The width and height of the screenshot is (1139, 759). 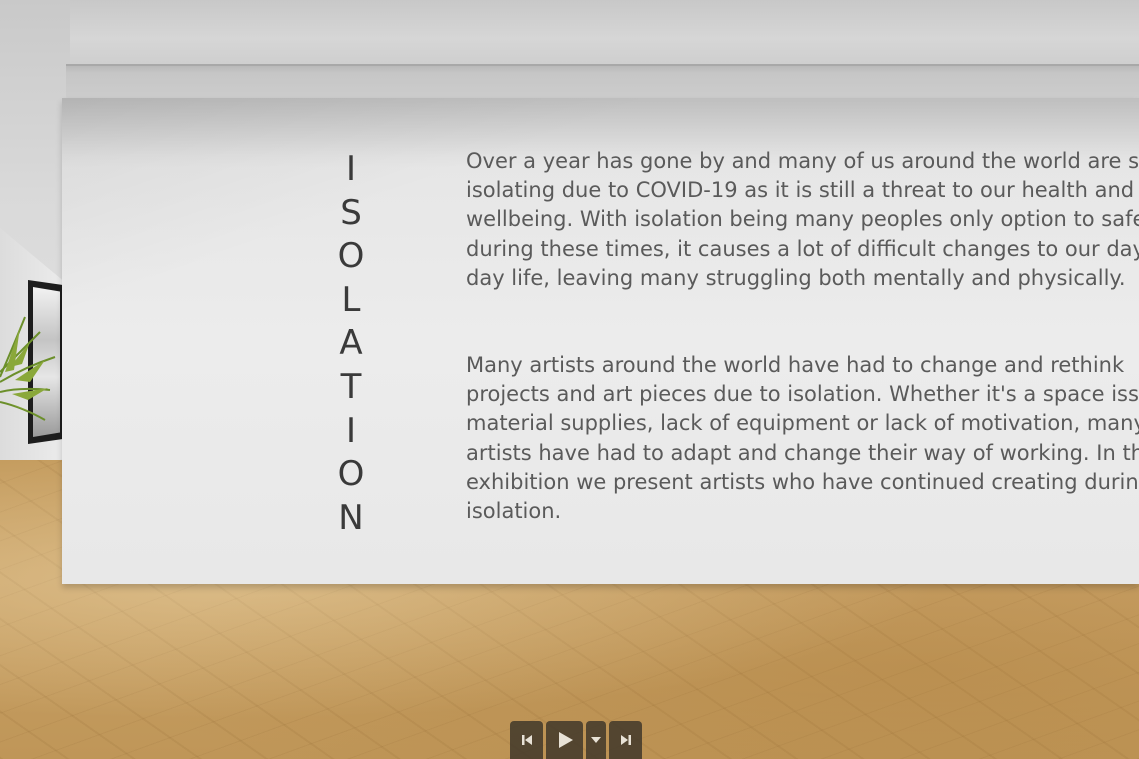 I want to click on caret-down-icon, so click(x=596, y=740).